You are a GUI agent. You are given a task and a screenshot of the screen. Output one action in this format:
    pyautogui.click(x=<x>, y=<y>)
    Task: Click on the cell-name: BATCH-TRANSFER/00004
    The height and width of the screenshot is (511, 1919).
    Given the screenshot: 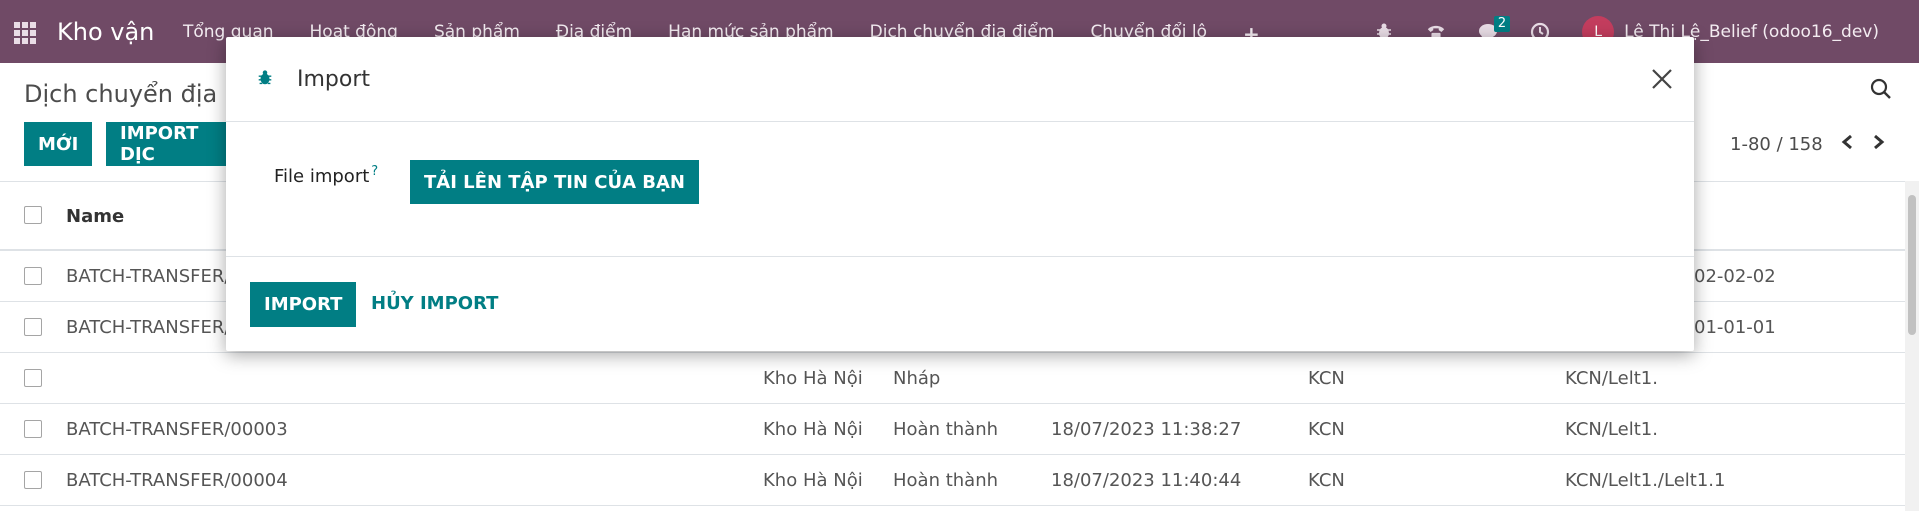 What is the action you would take?
    pyautogui.click(x=177, y=480)
    